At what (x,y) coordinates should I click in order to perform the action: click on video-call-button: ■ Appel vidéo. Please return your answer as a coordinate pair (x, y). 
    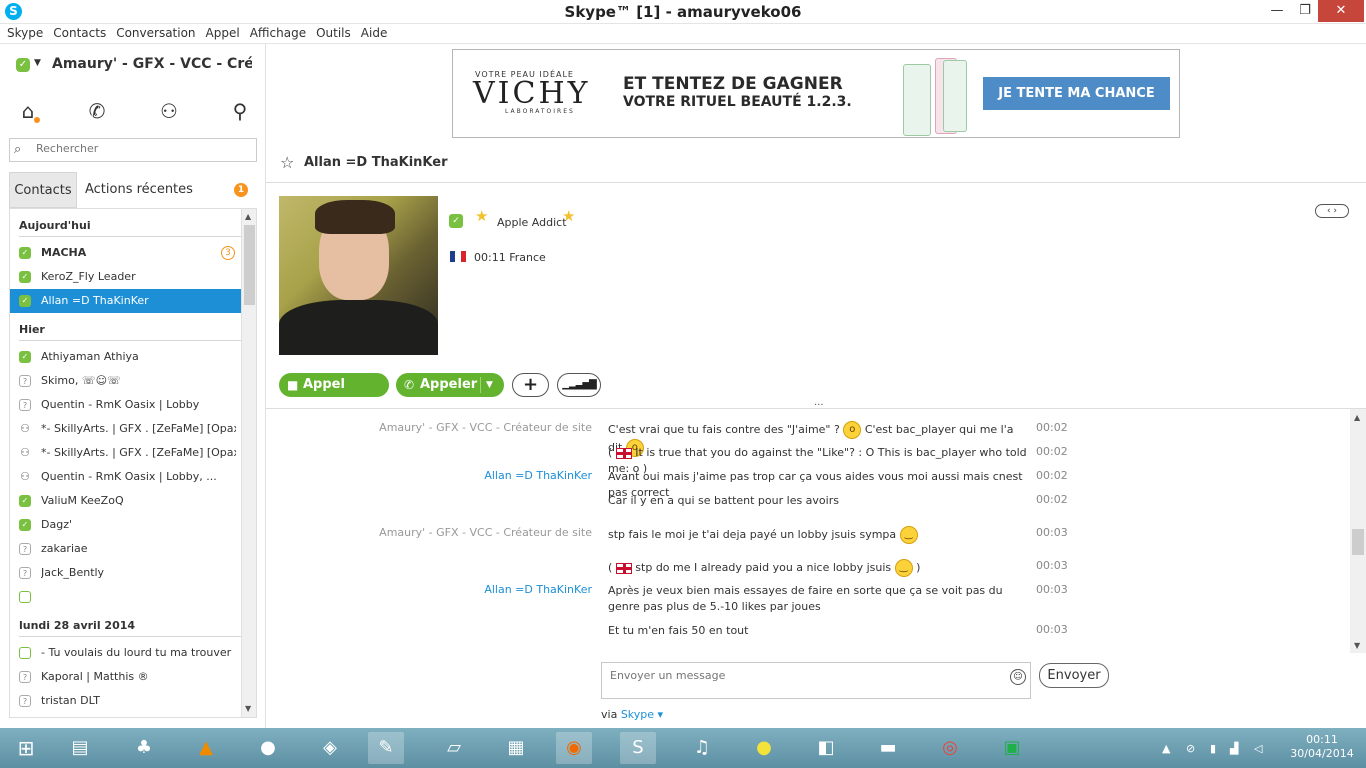
    Looking at the image, I should click on (334, 394).